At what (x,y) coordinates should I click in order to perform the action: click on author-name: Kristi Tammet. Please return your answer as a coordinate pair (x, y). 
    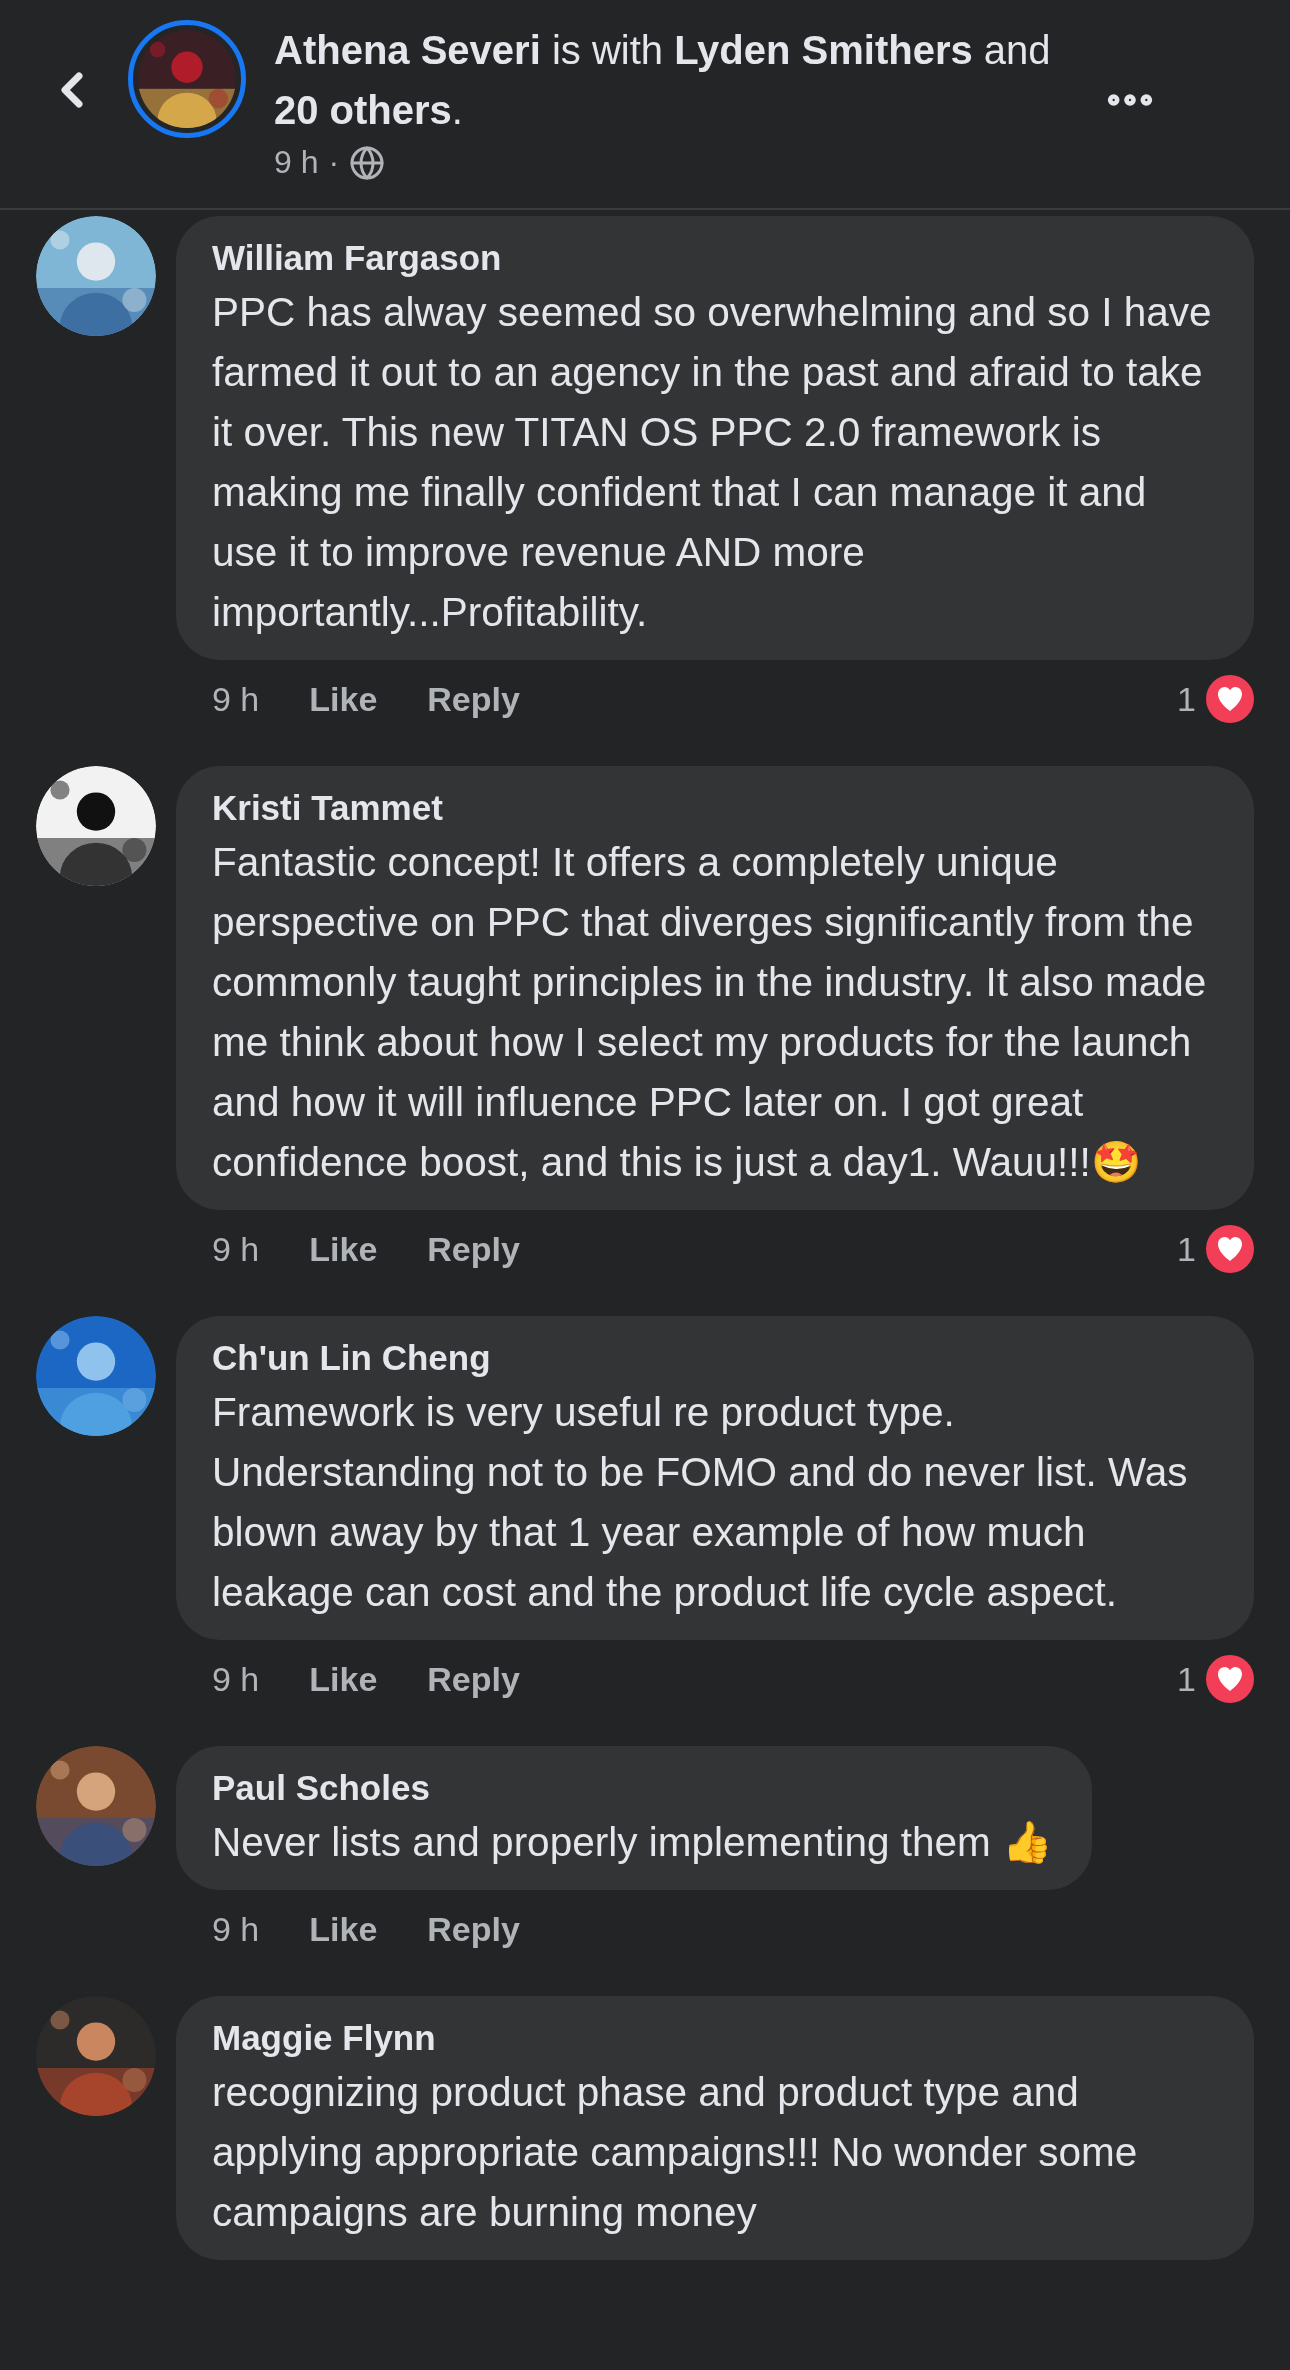
    Looking at the image, I should click on (713, 808).